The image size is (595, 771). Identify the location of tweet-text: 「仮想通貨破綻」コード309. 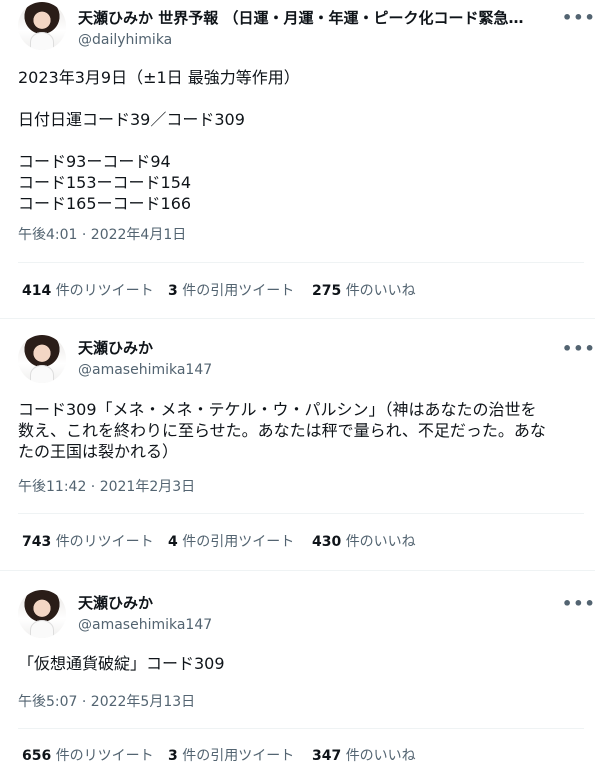
(121, 663).